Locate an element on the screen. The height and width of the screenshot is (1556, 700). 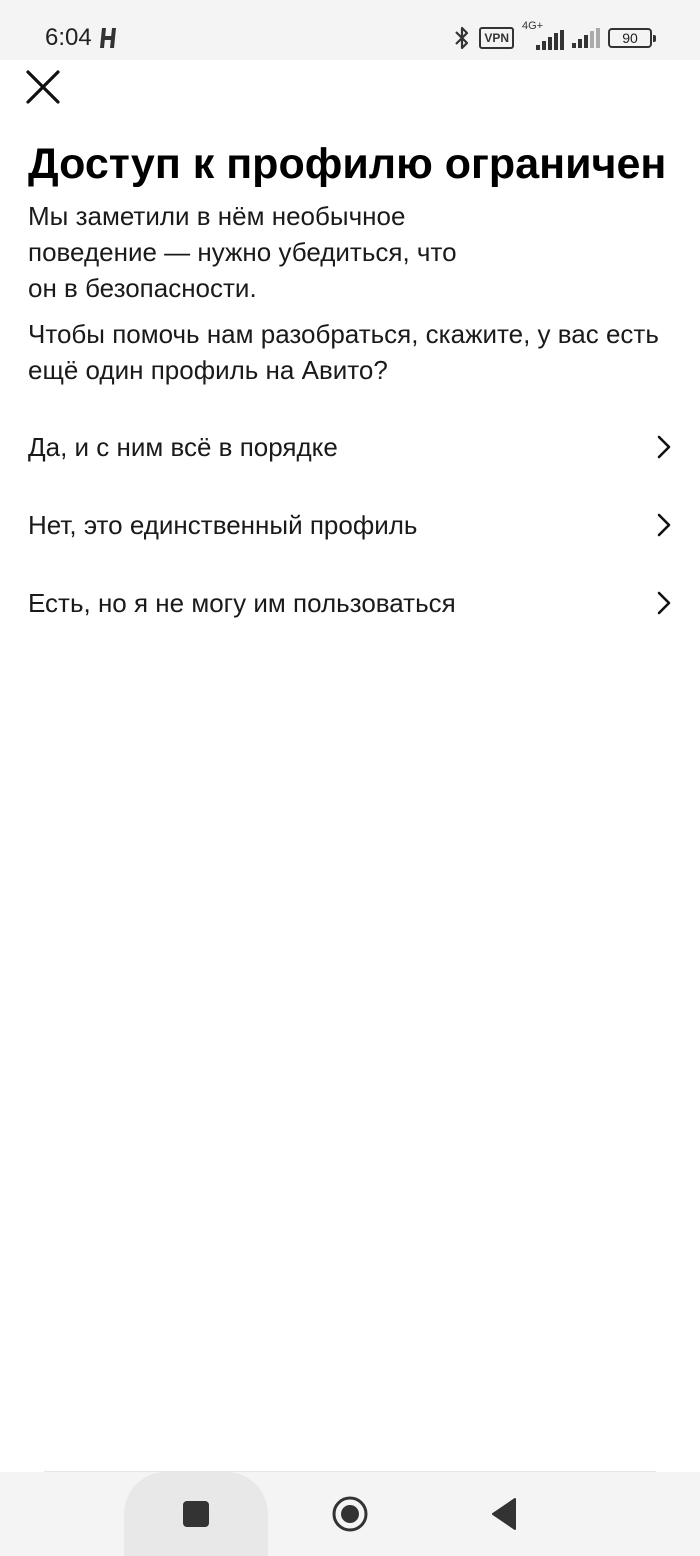
back-button is located at coordinates (504, 1514).